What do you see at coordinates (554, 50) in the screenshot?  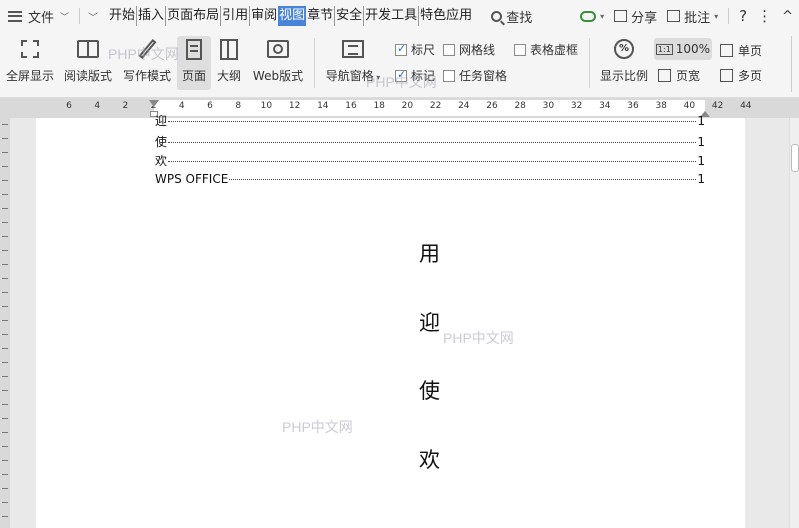 I see `table-borders-checkbox-label: 表格虚框` at bounding box center [554, 50].